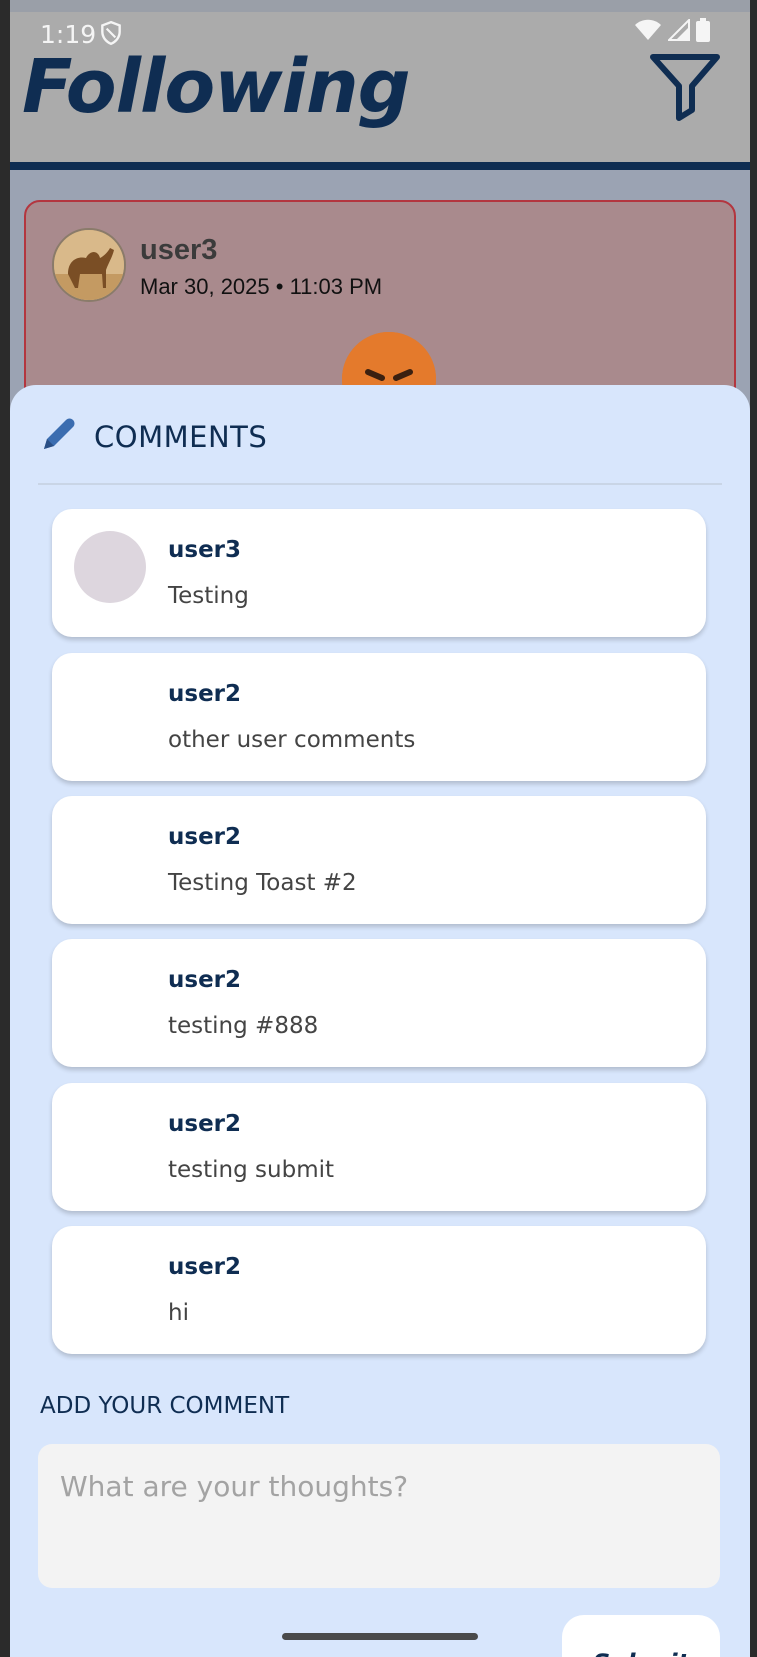 The height and width of the screenshot is (1657, 757). What do you see at coordinates (678, 31) in the screenshot?
I see `signal-icon` at bounding box center [678, 31].